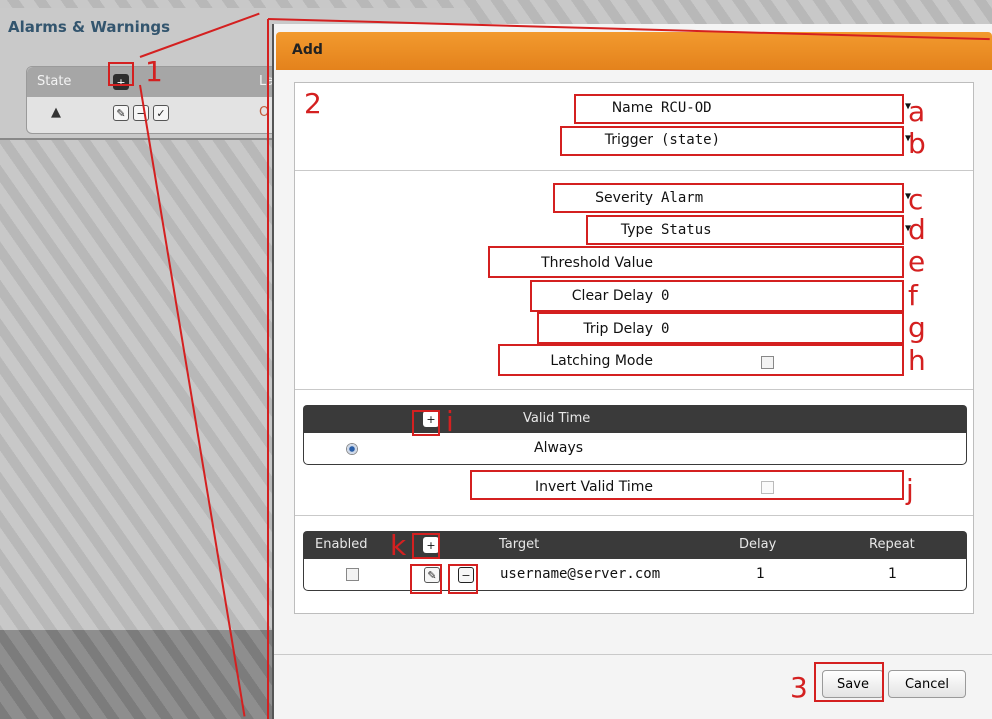  What do you see at coordinates (787, 199) in the screenshot?
I see `severity-select: Alarm ▼` at bounding box center [787, 199].